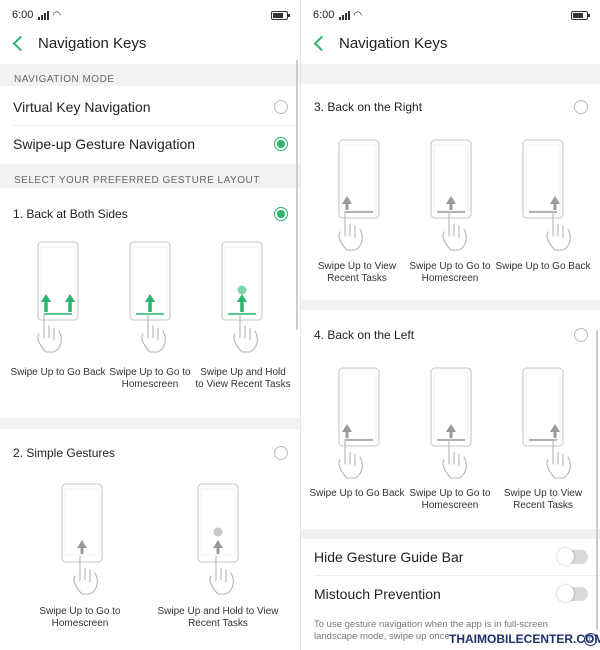  I want to click on mistouch-prevention-row: Mistouch Prevention, so click(451, 594).